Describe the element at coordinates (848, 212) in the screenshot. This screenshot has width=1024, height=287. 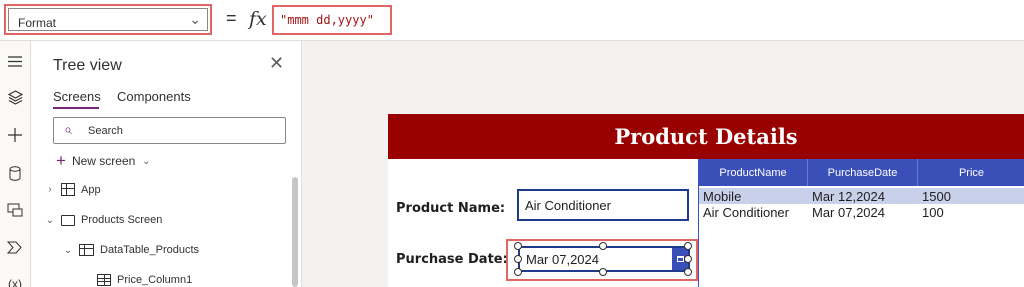
I see `cell-purchasedate: Mar 07,2024` at that location.